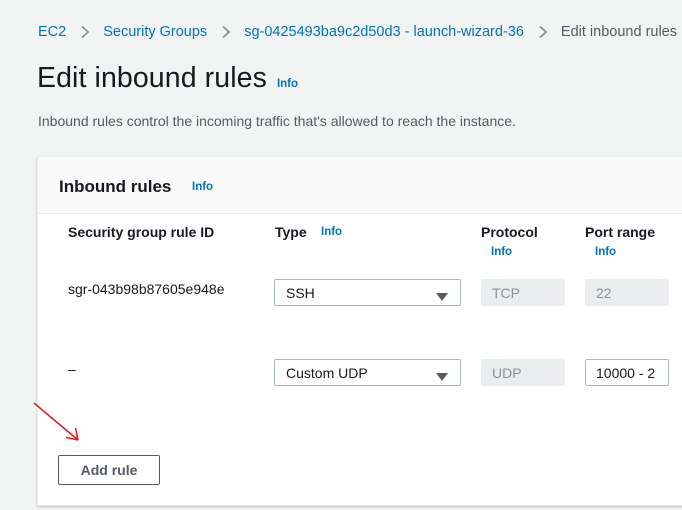  I want to click on port-range-value: 22, so click(604, 293).